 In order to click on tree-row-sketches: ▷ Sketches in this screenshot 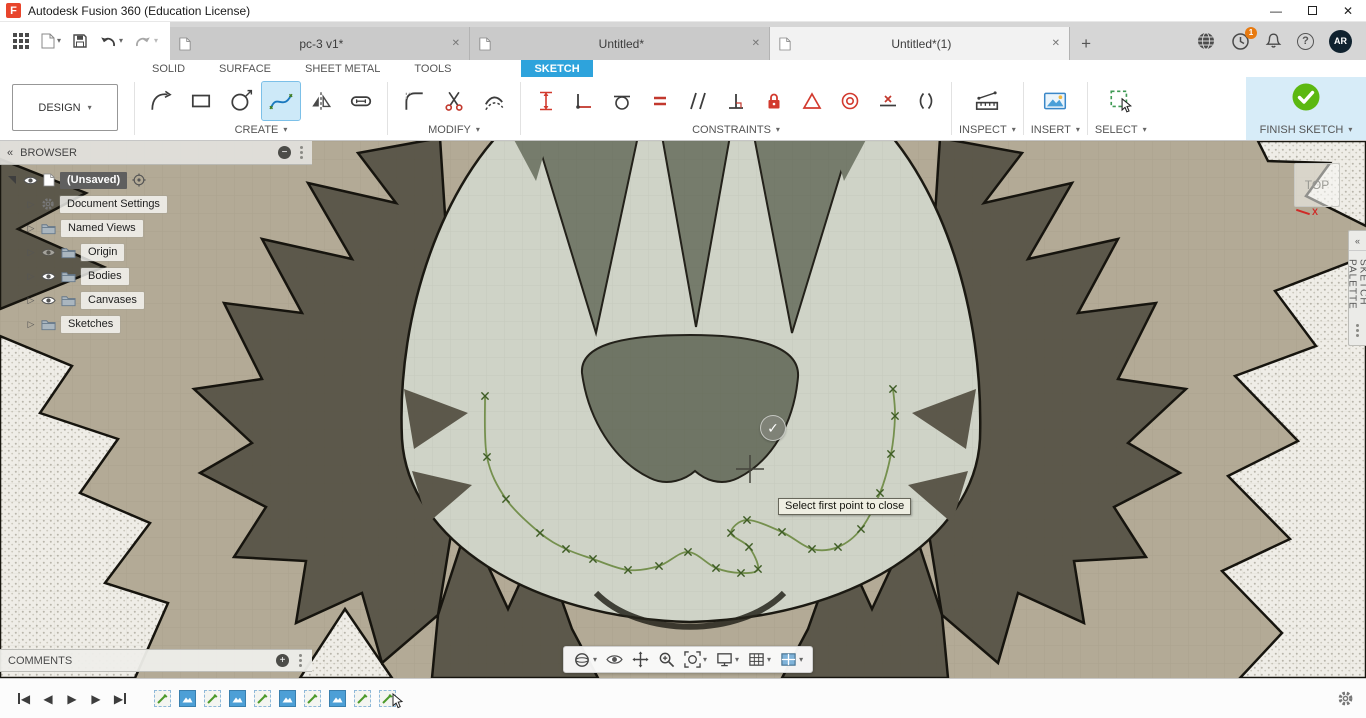, I will do `click(156, 324)`.